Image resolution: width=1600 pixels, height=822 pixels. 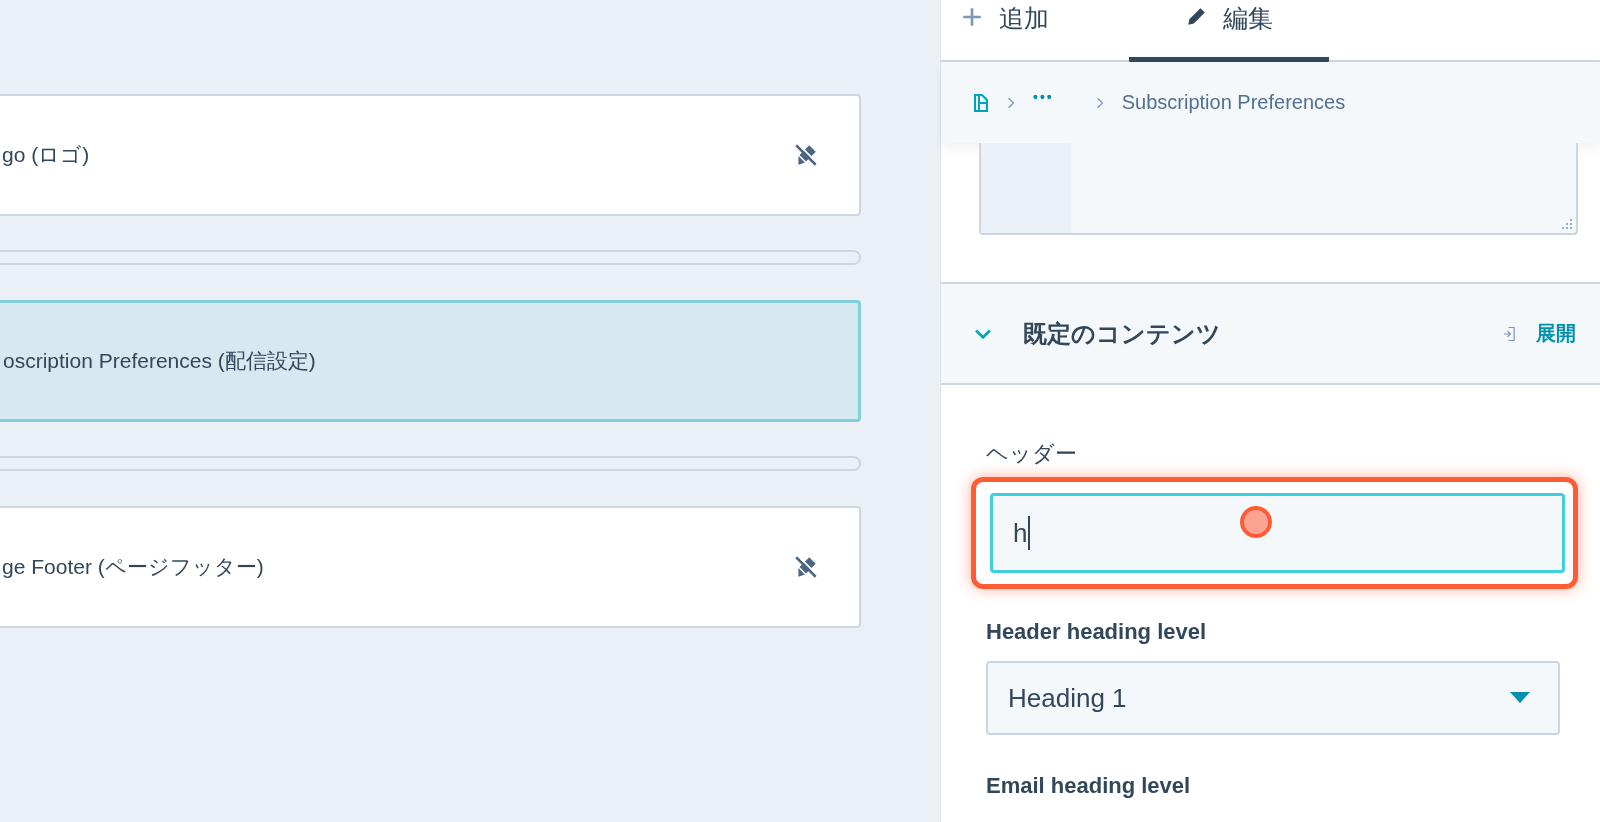 I want to click on dropdown-caret-icon, so click(x=1520, y=698).